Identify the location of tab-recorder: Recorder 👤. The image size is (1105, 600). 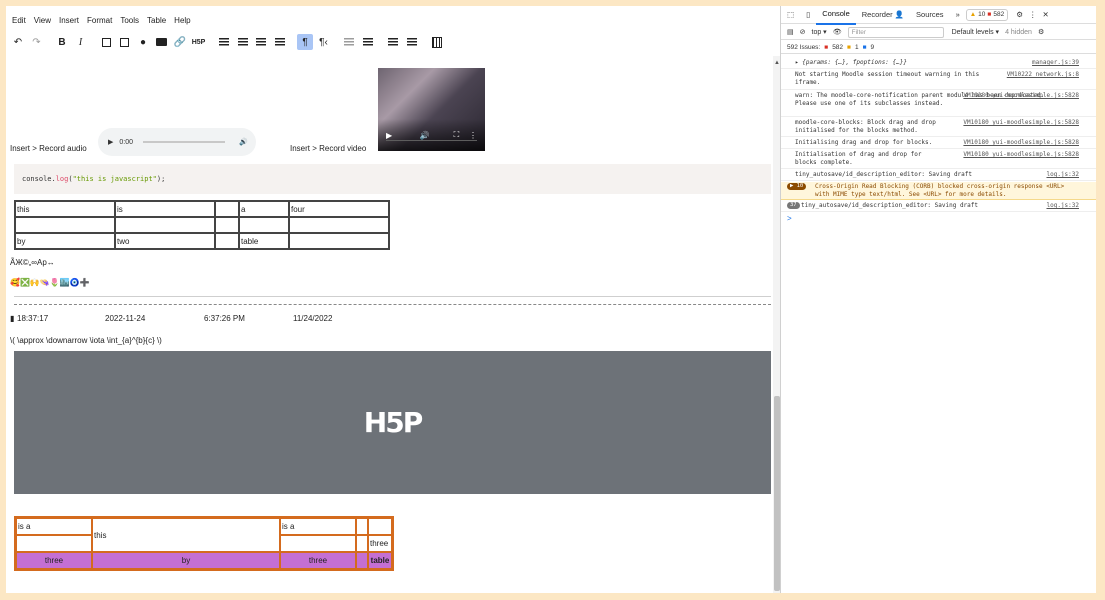
(883, 15).